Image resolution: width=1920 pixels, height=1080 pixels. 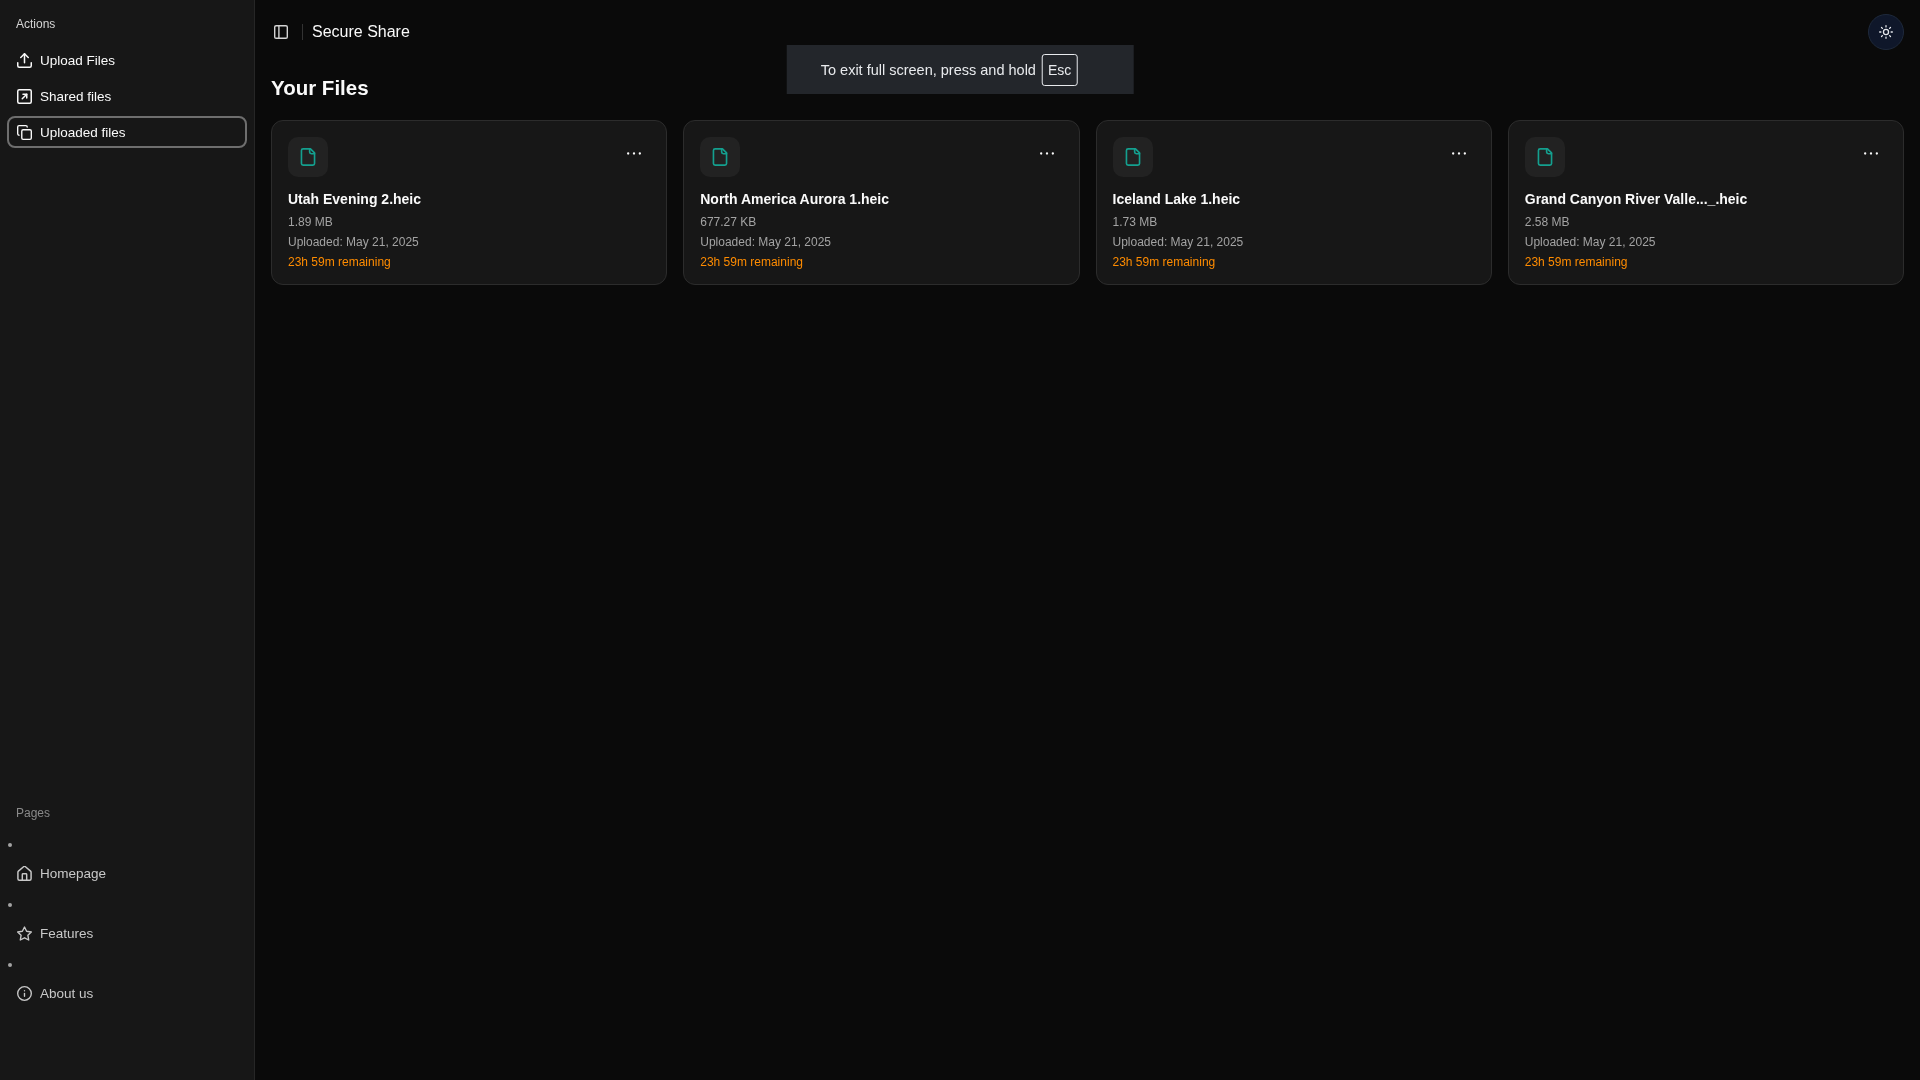 I want to click on file-size: 2.58 MB, so click(x=1547, y=222).